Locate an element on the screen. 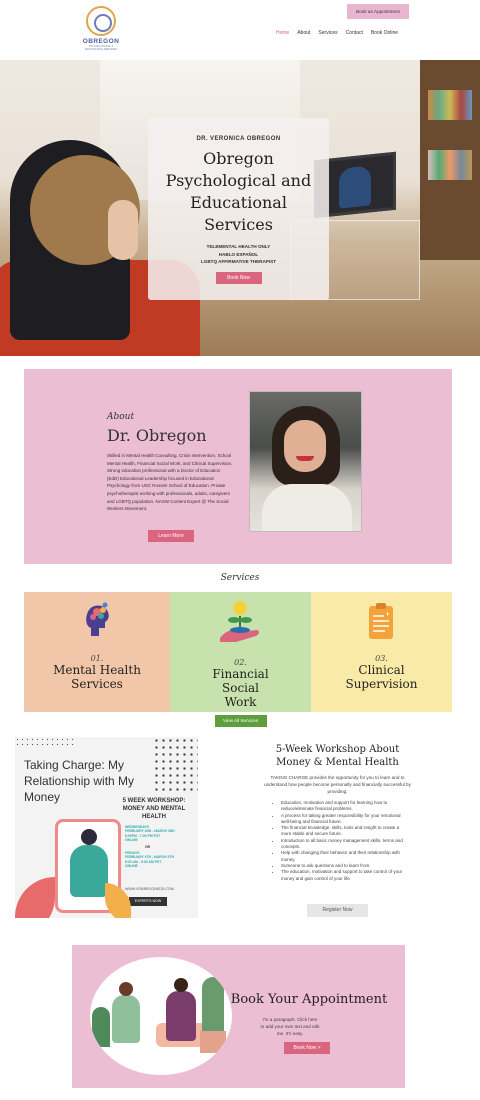 The image size is (480, 1100). service-title: Mental Health Services is located at coordinates (97, 677).